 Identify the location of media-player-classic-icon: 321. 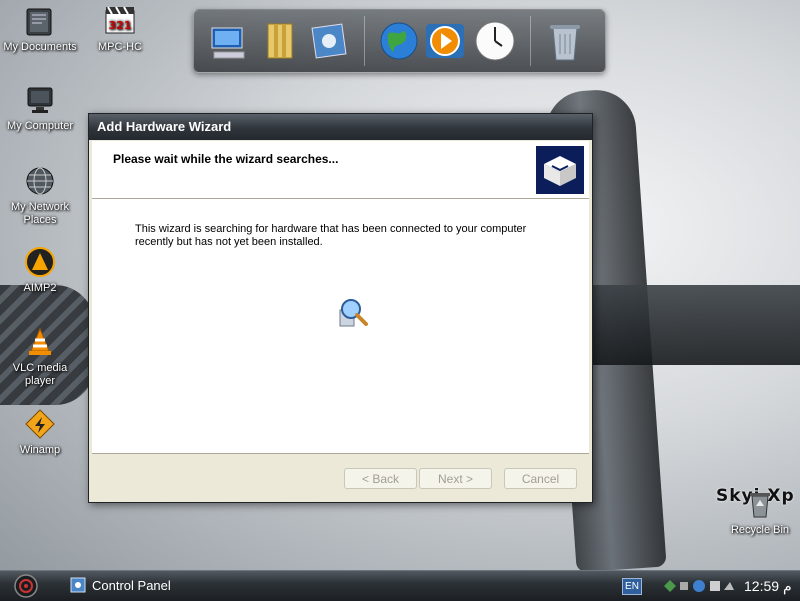
(120, 20).